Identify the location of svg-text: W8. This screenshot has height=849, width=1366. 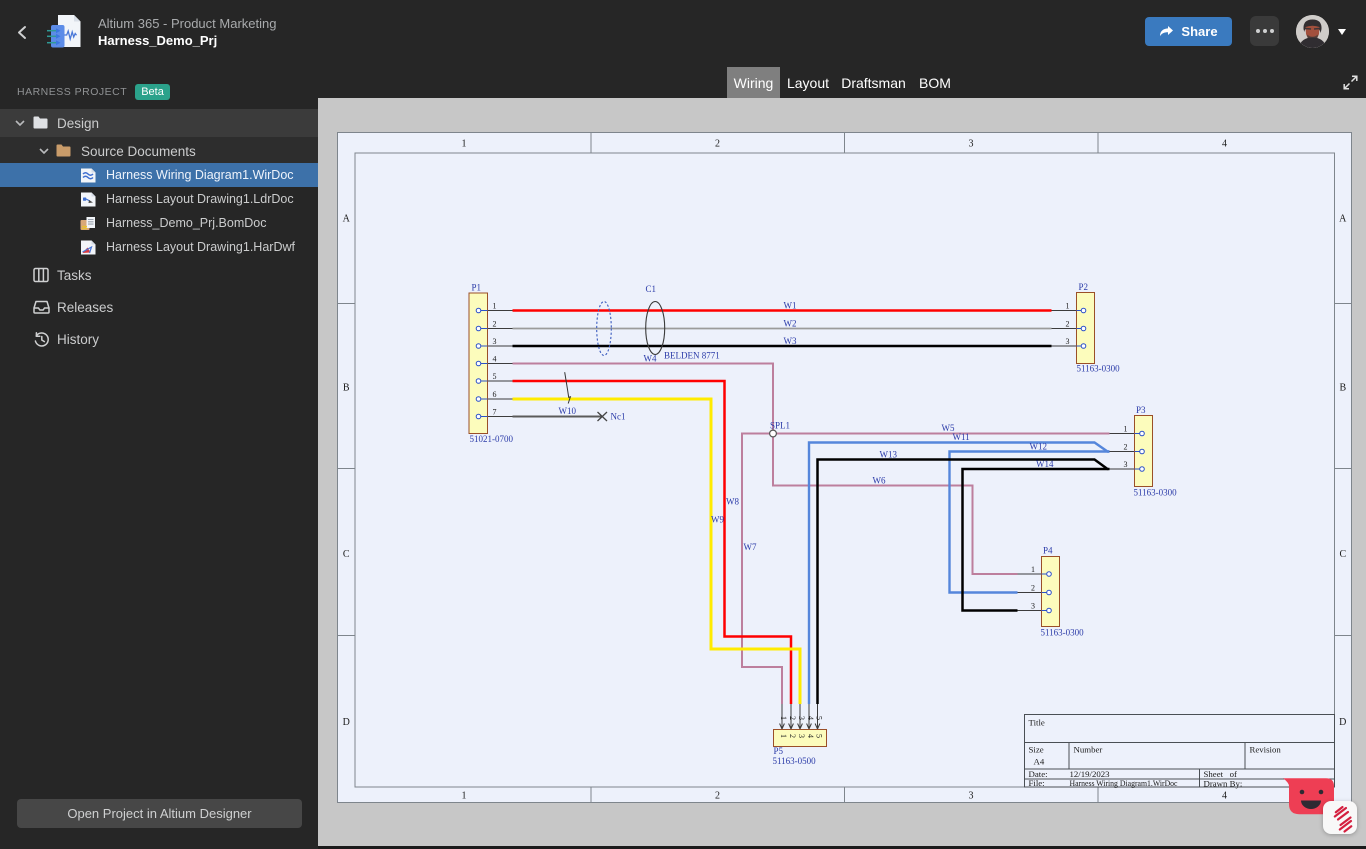
(732, 502).